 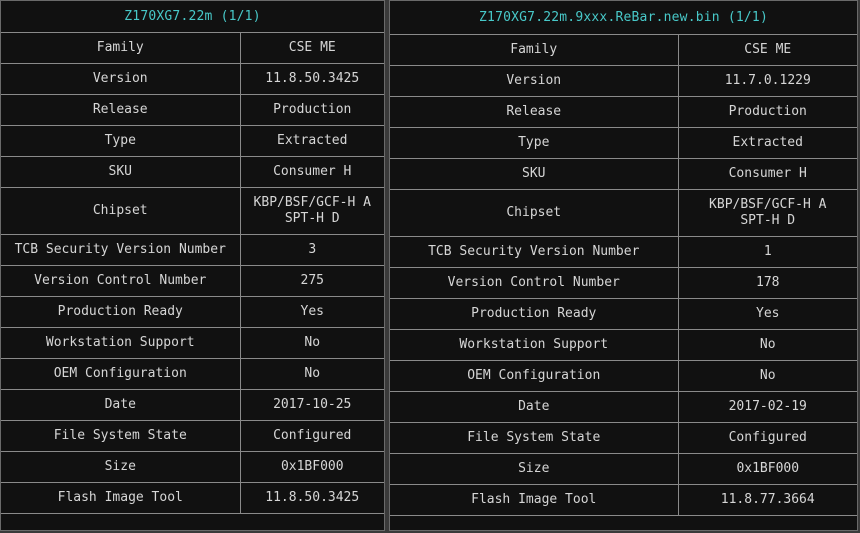 What do you see at coordinates (121, 79) in the screenshot?
I see `left-field-label: Version` at bounding box center [121, 79].